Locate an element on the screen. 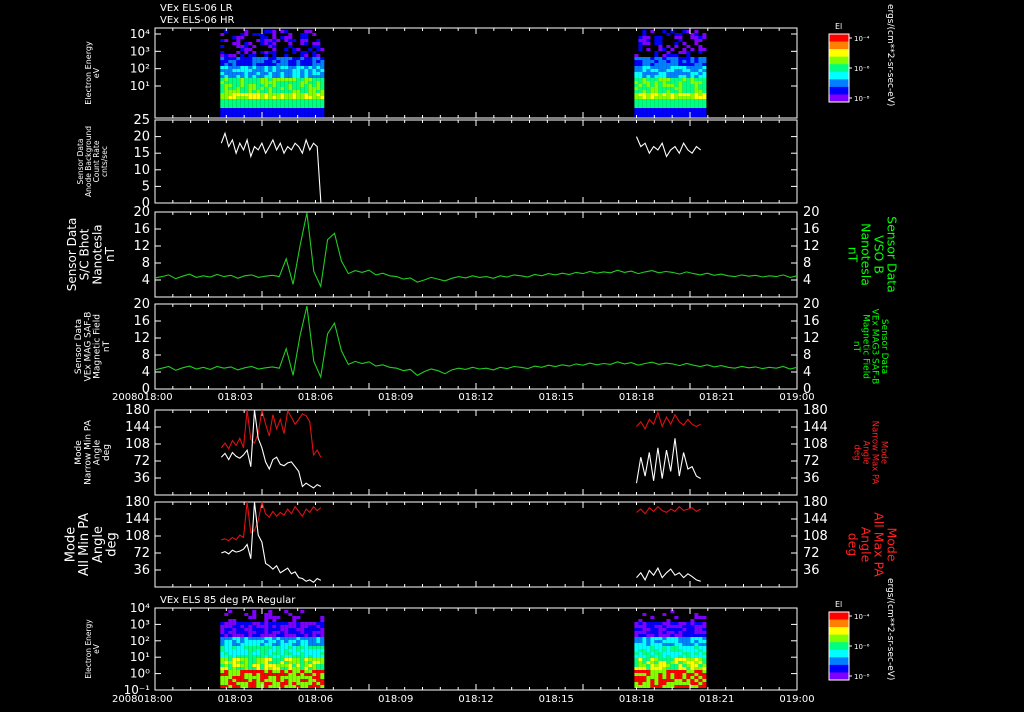  y-tick-label-right: 8 is located at coordinates (807, 263).